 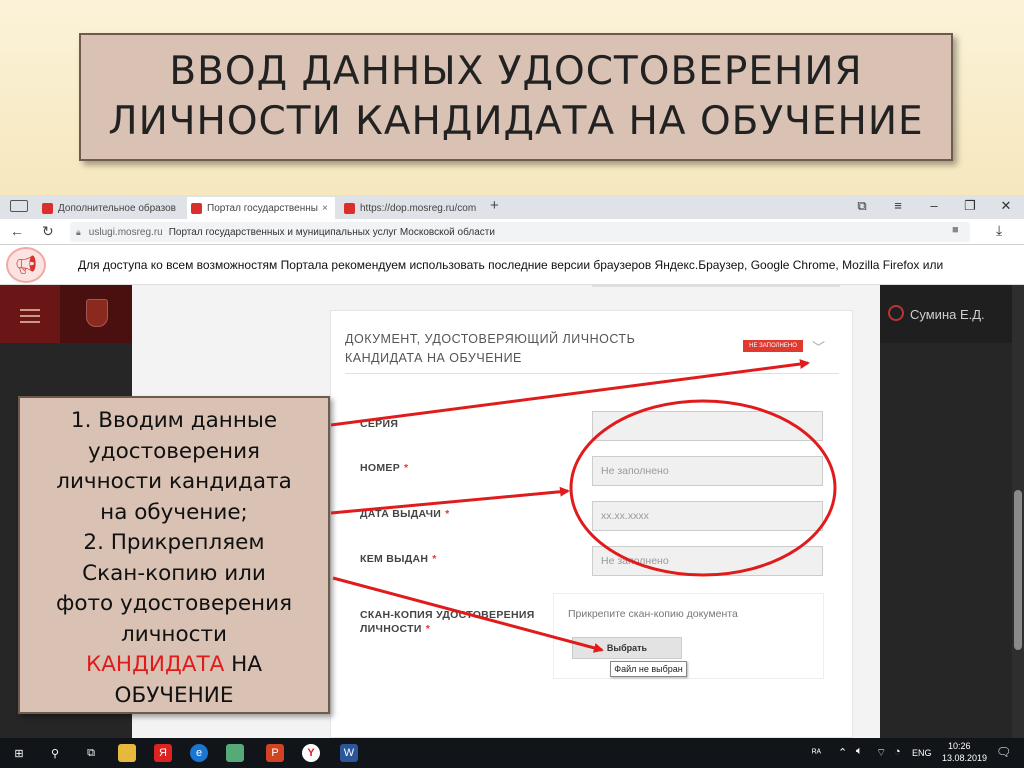 What do you see at coordinates (349, 753) in the screenshot?
I see `word-icon: W` at bounding box center [349, 753].